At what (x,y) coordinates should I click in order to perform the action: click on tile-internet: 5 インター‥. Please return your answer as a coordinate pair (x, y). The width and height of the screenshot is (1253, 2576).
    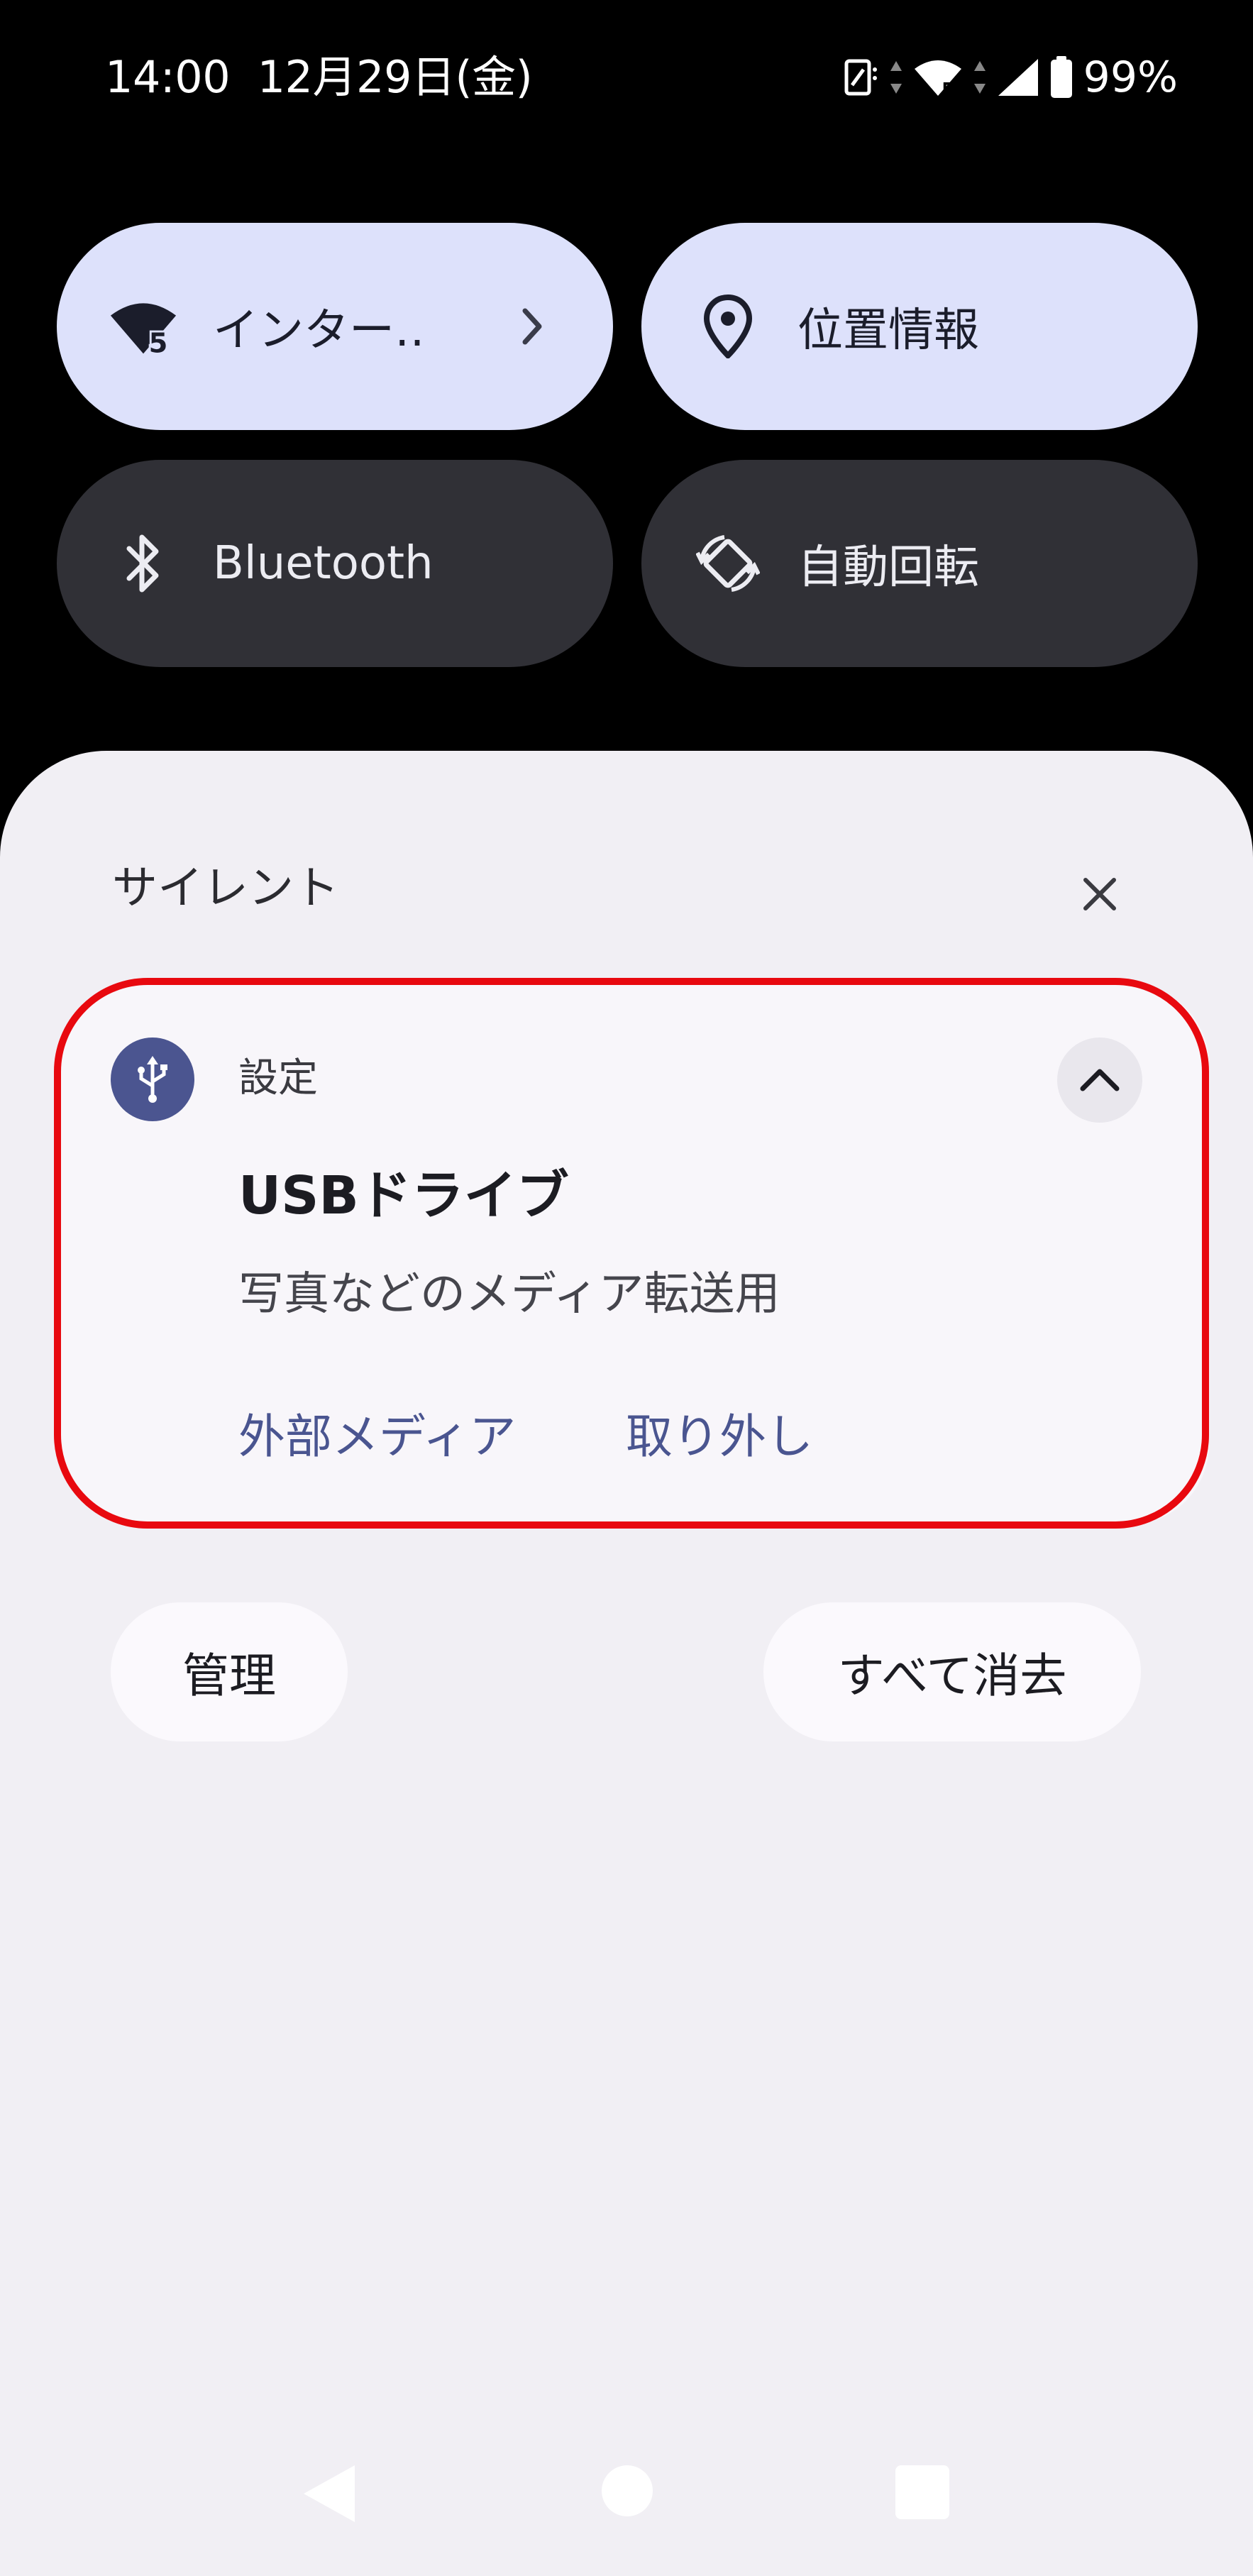
    Looking at the image, I should click on (335, 326).